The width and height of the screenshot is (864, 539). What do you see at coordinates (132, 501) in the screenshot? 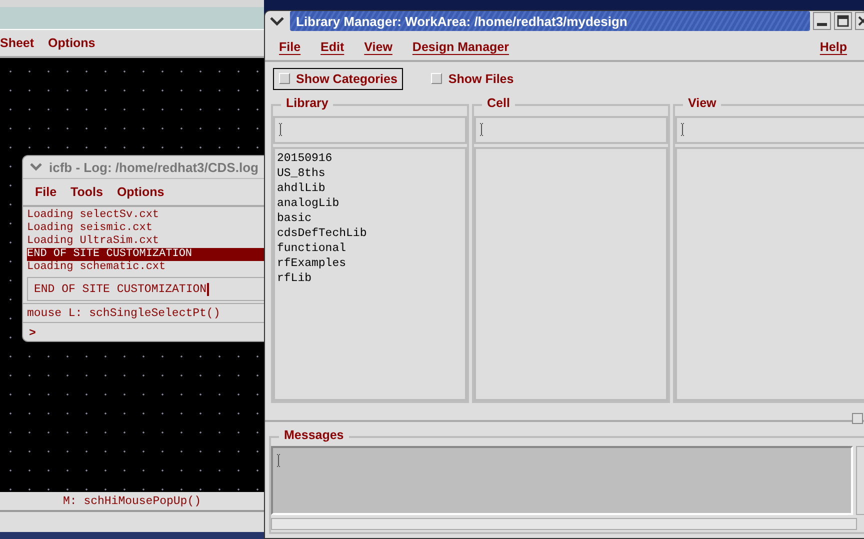
I see `status-text: M: schHiMousePopUp()` at bounding box center [132, 501].